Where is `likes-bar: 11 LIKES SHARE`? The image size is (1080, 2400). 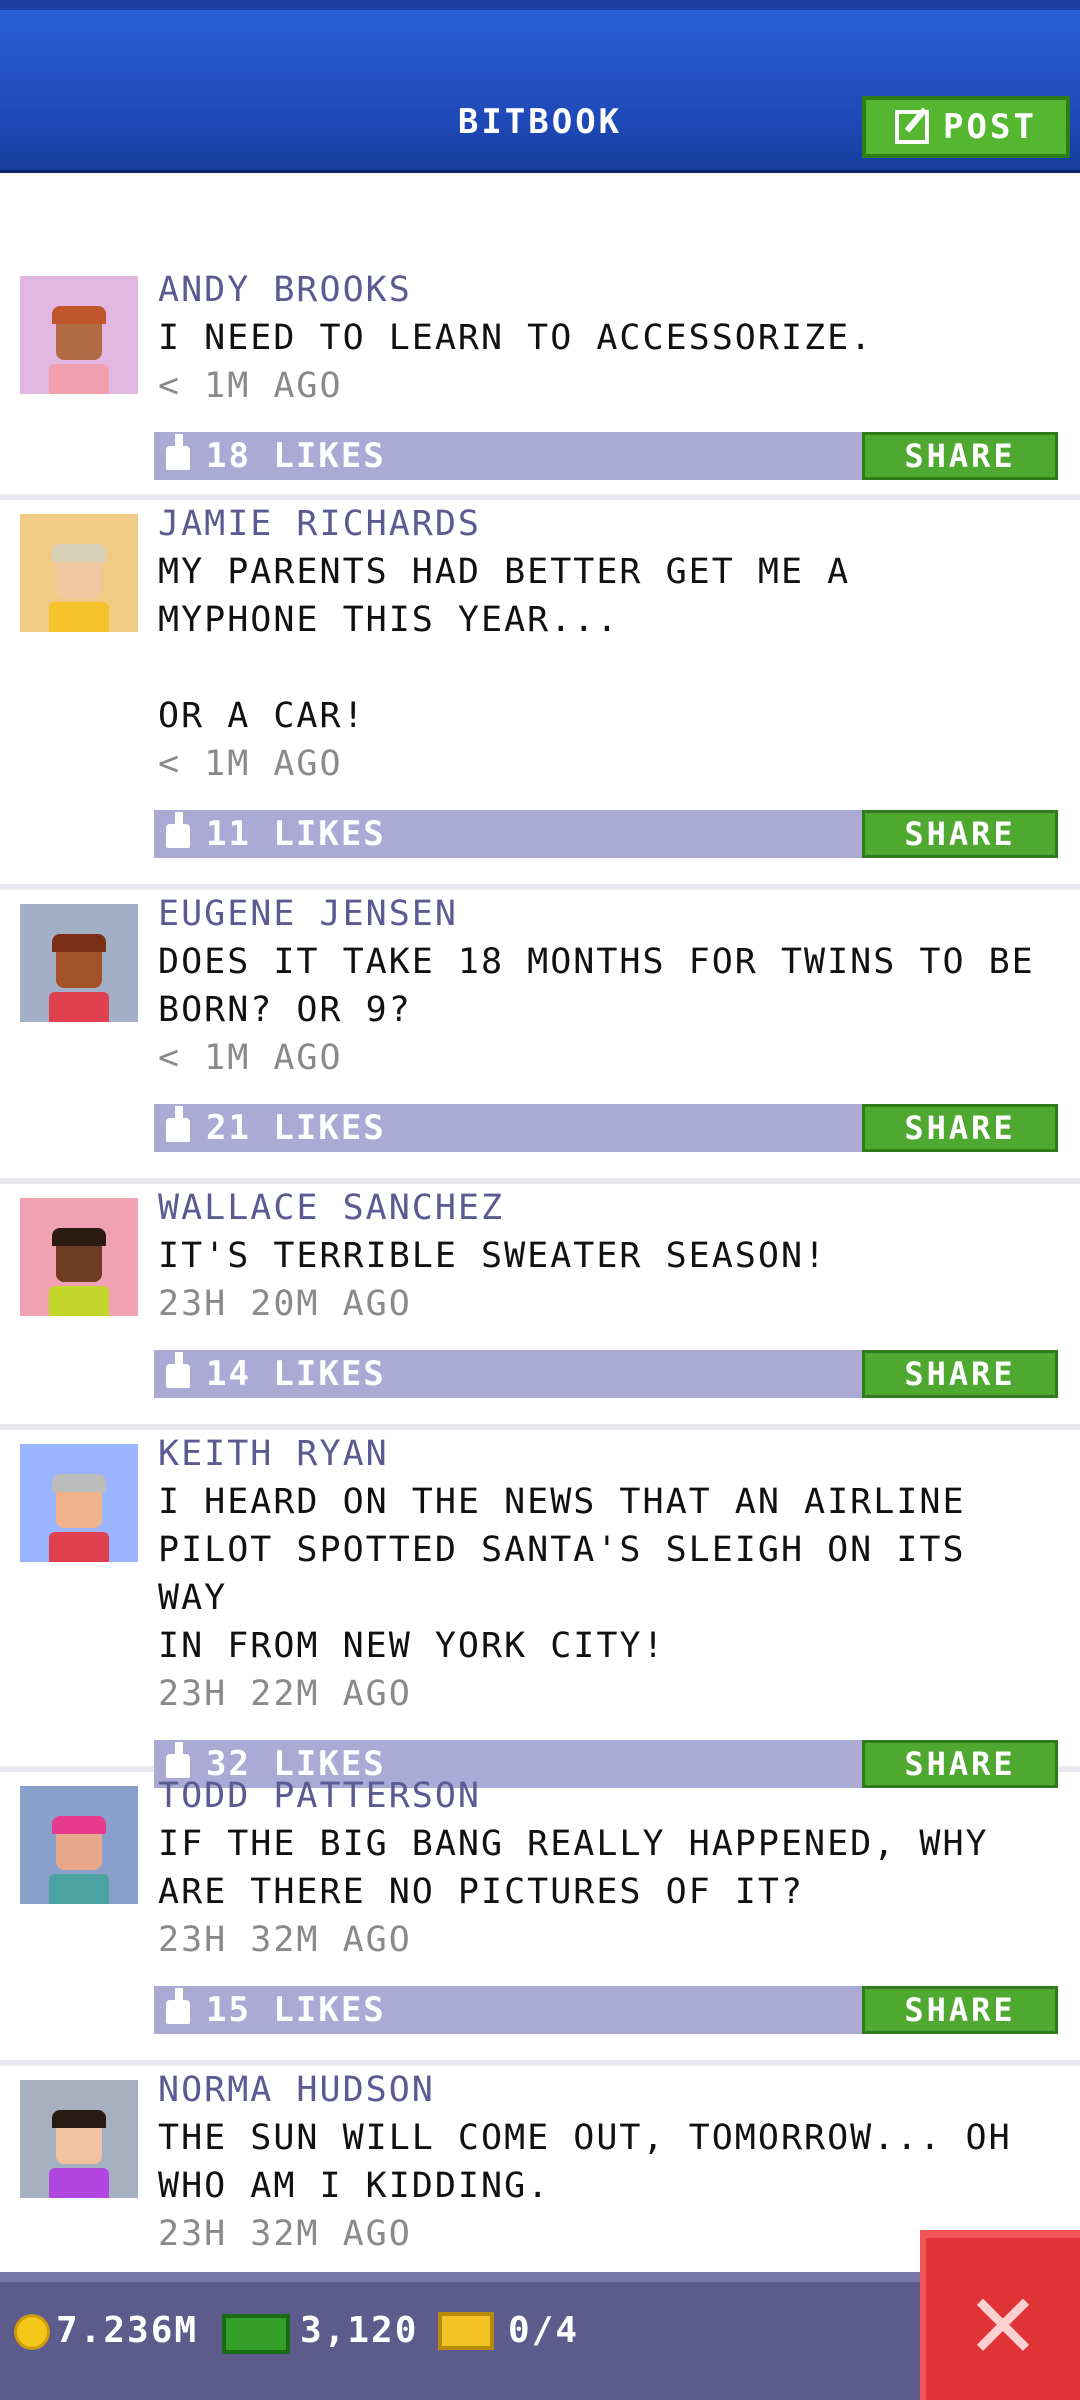 likes-bar: 11 LIKES SHARE is located at coordinates (606, 834).